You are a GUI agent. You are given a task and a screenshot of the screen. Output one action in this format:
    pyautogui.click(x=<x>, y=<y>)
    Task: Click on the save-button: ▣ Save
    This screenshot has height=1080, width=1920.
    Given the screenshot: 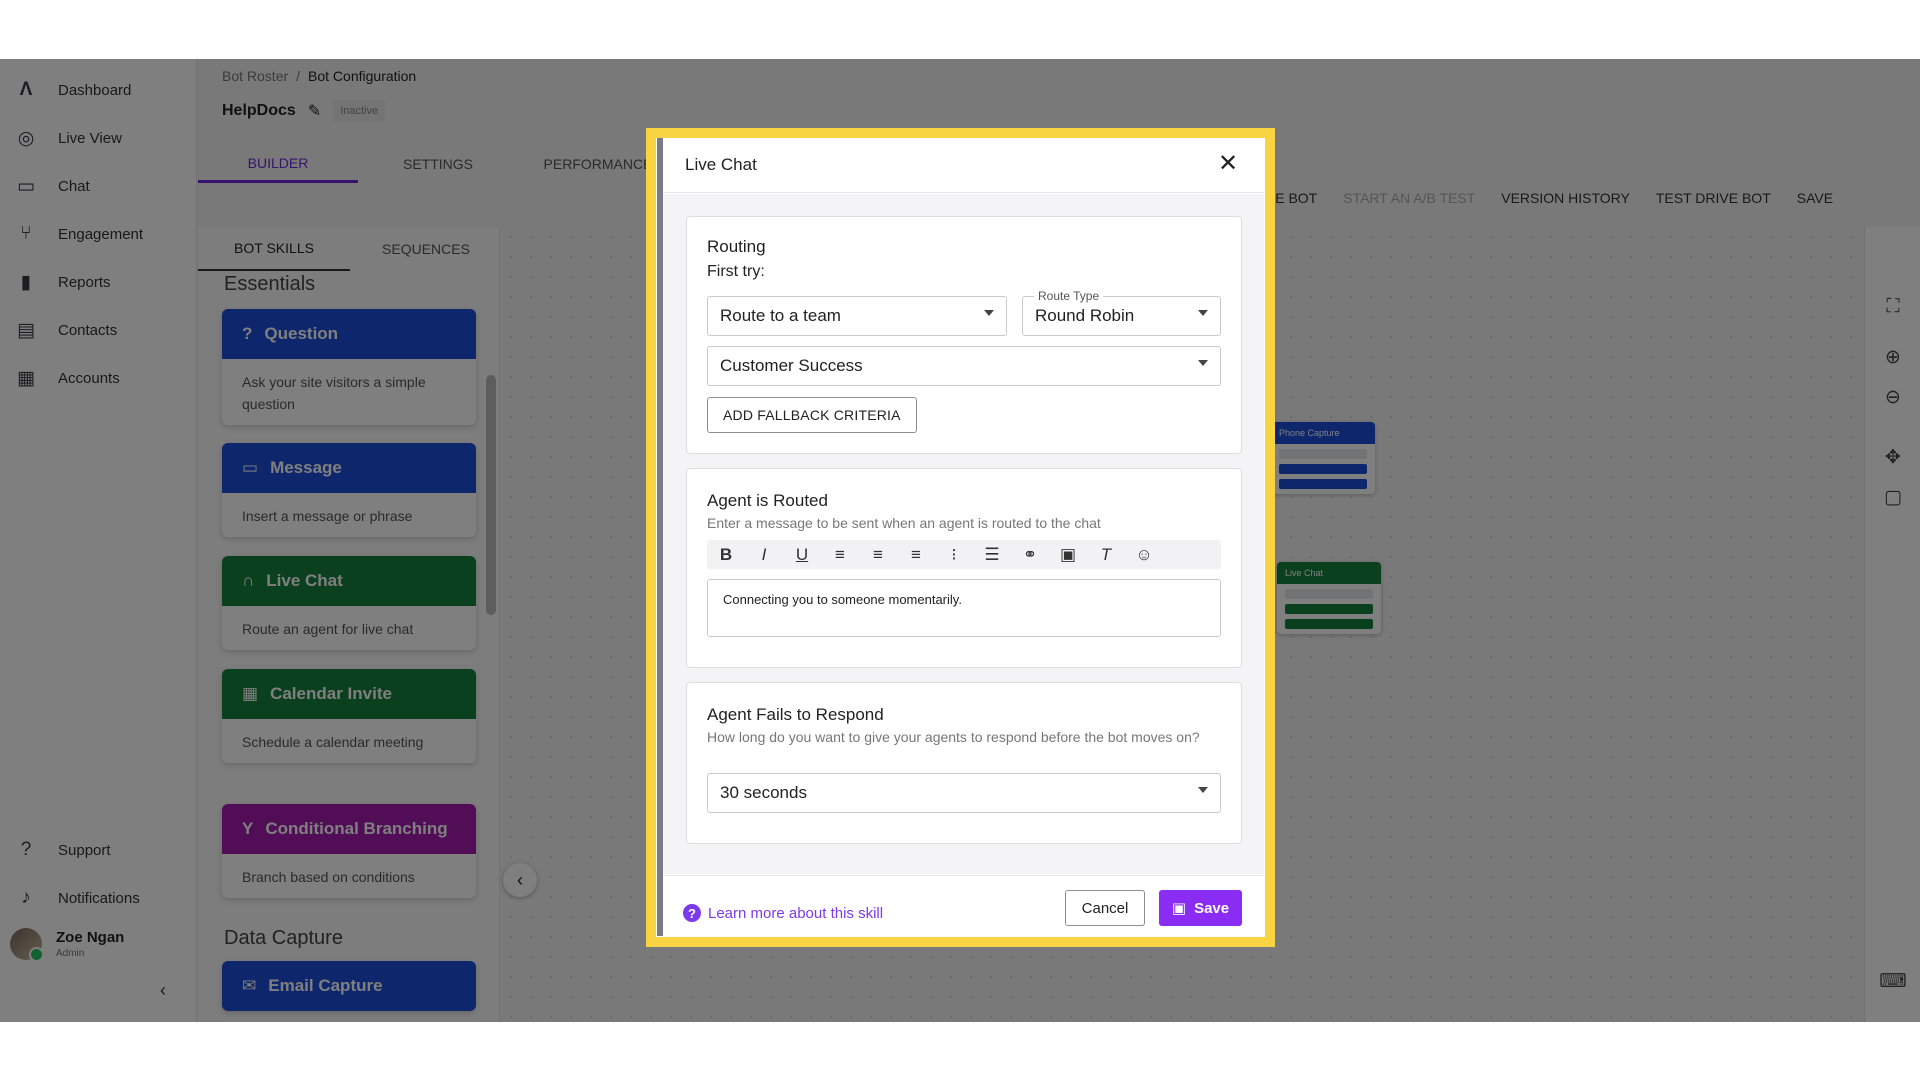 What is the action you would take?
    pyautogui.click(x=1200, y=908)
    